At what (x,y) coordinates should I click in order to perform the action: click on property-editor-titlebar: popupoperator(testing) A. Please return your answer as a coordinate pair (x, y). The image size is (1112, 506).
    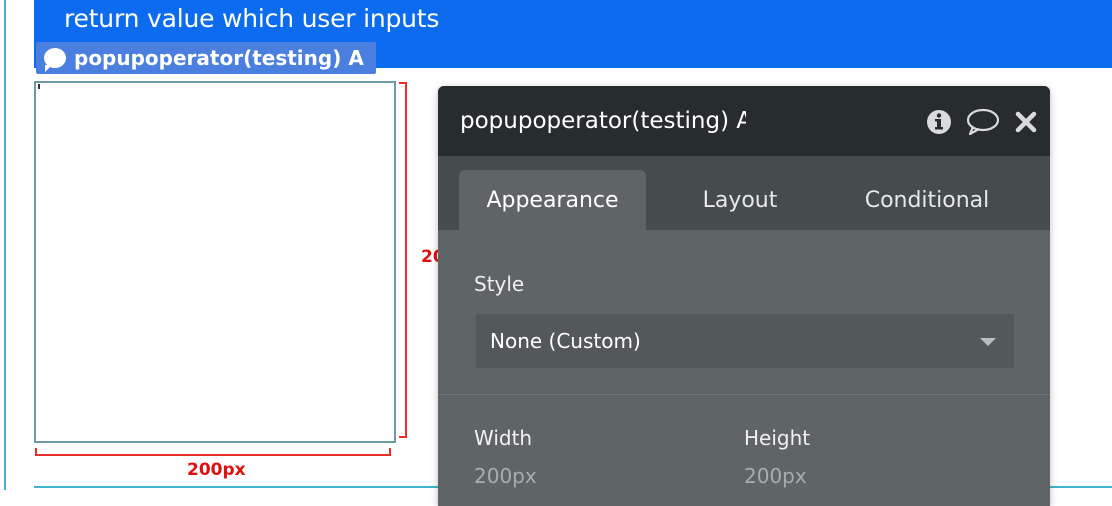
    Looking at the image, I should click on (744, 121).